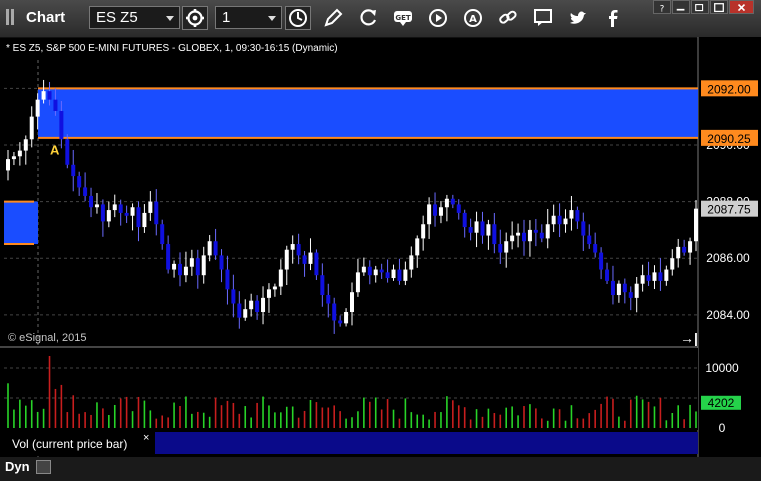  Describe the element at coordinates (117, 17) in the screenshot. I see `symbol-value: ES Z5` at that location.